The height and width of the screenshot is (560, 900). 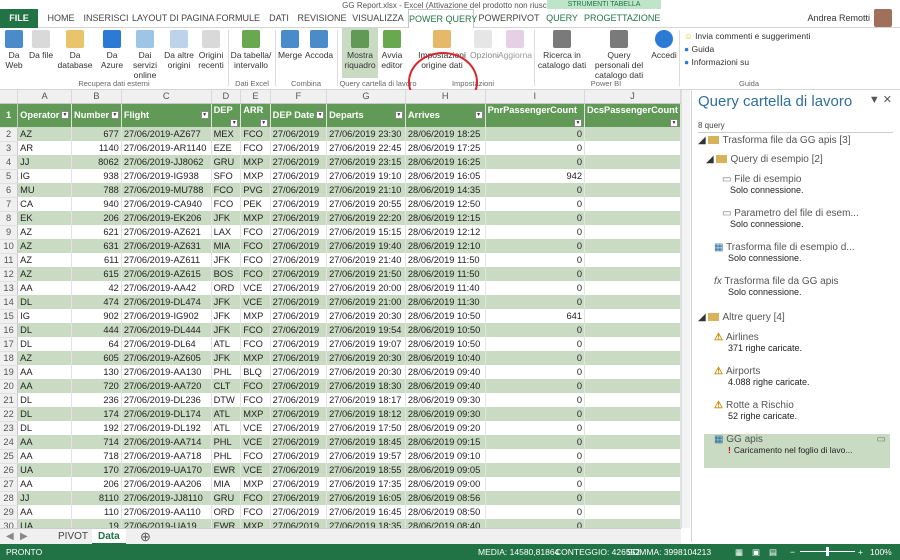 I want to click on table-cell: 621, so click(x=96, y=232).